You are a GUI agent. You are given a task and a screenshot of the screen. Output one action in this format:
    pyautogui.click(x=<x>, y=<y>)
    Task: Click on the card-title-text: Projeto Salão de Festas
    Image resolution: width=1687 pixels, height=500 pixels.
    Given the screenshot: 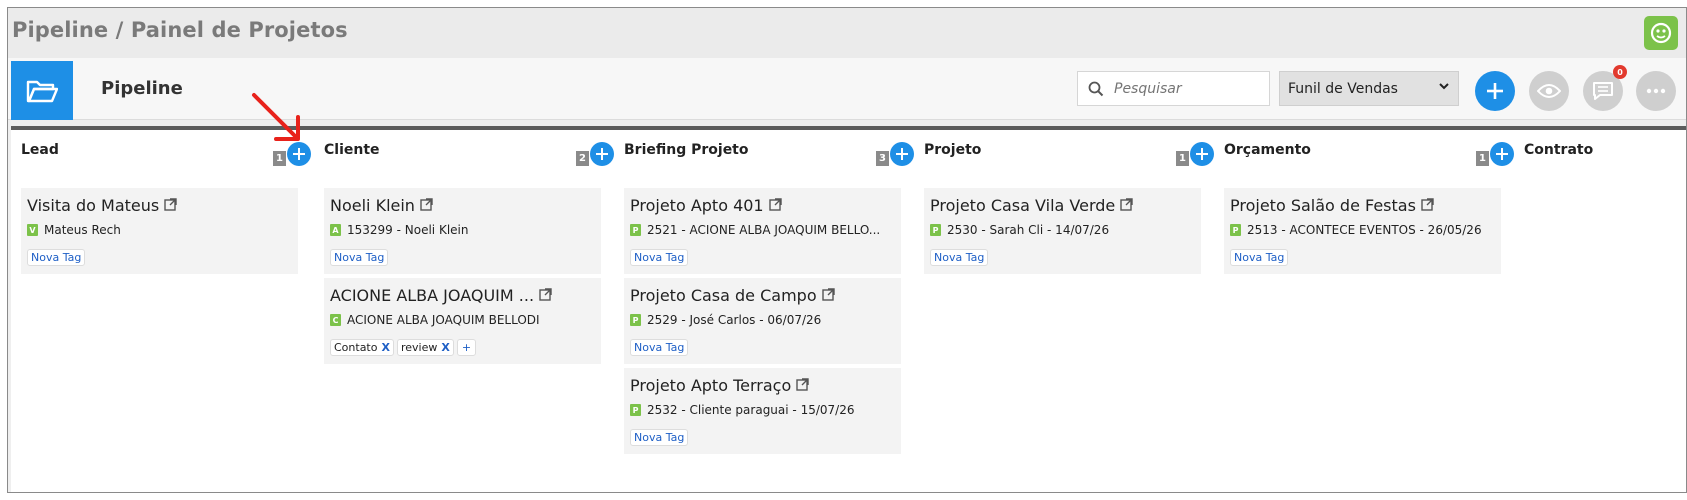 What is the action you would take?
    pyautogui.click(x=1323, y=205)
    